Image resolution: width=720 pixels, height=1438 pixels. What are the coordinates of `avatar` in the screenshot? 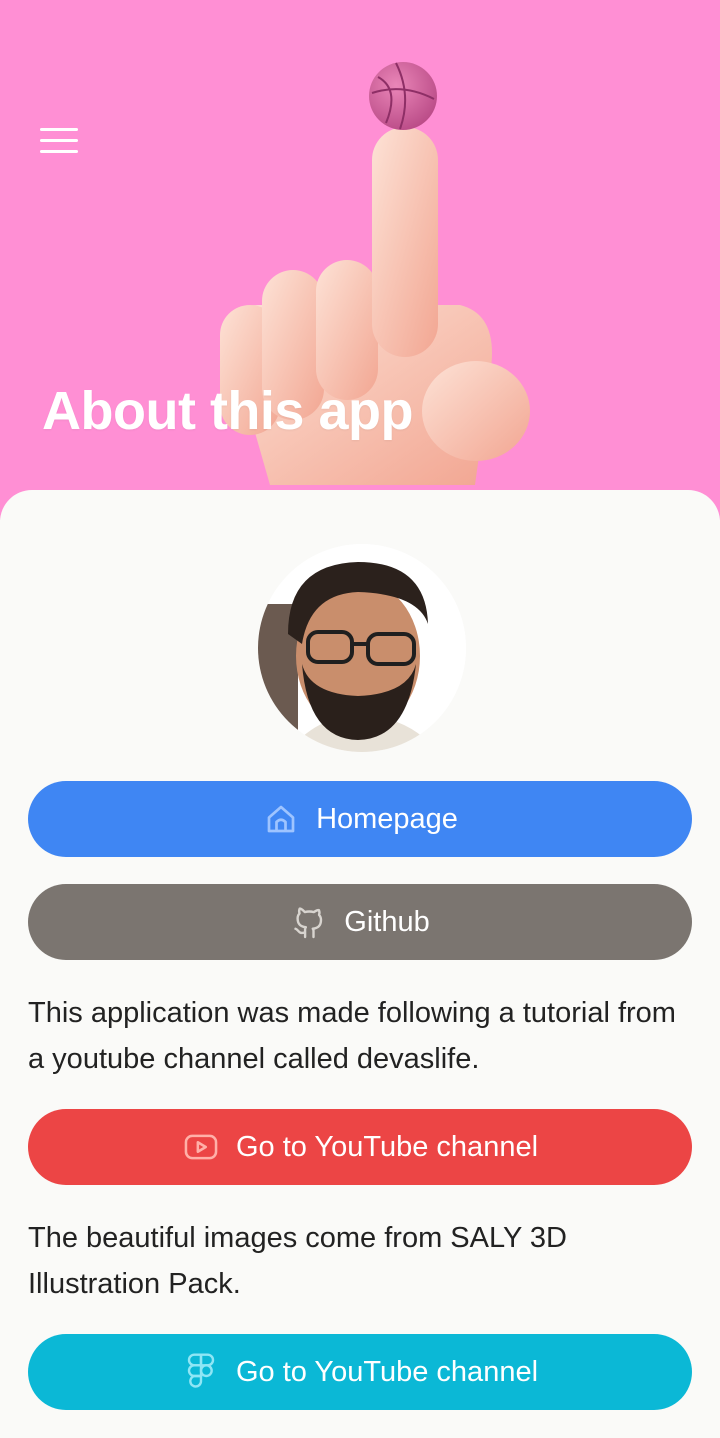 It's located at (362, 648).